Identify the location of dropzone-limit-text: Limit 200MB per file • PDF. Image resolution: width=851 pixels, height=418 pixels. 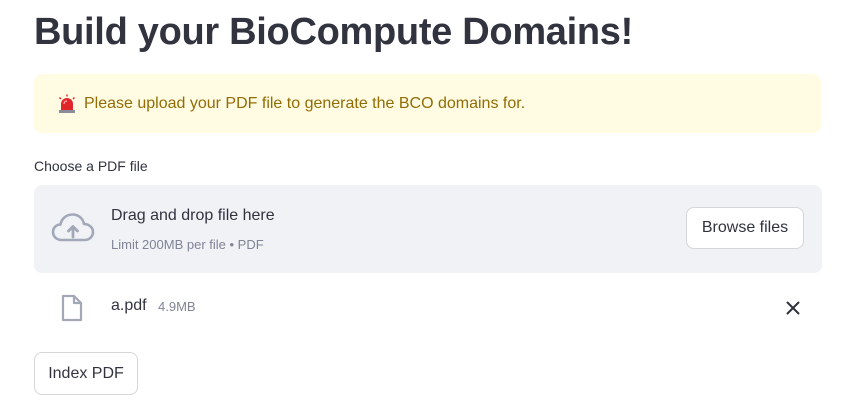
(187, 244).